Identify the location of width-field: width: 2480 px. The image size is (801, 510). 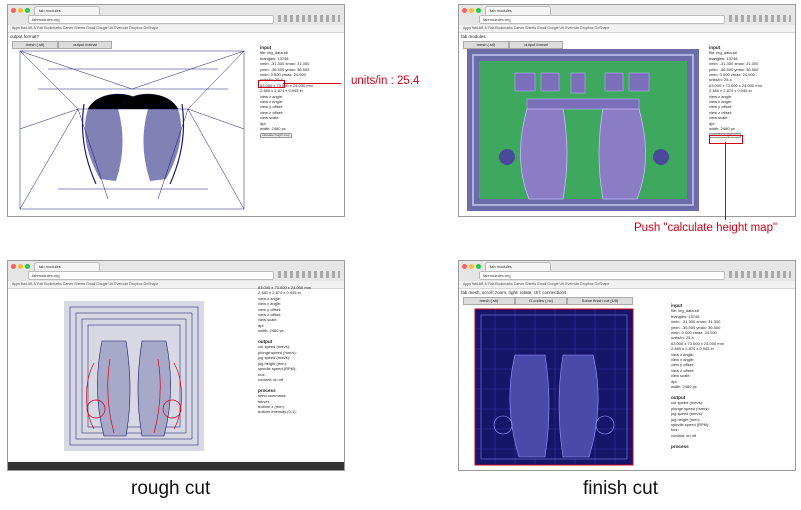
(684, 387).